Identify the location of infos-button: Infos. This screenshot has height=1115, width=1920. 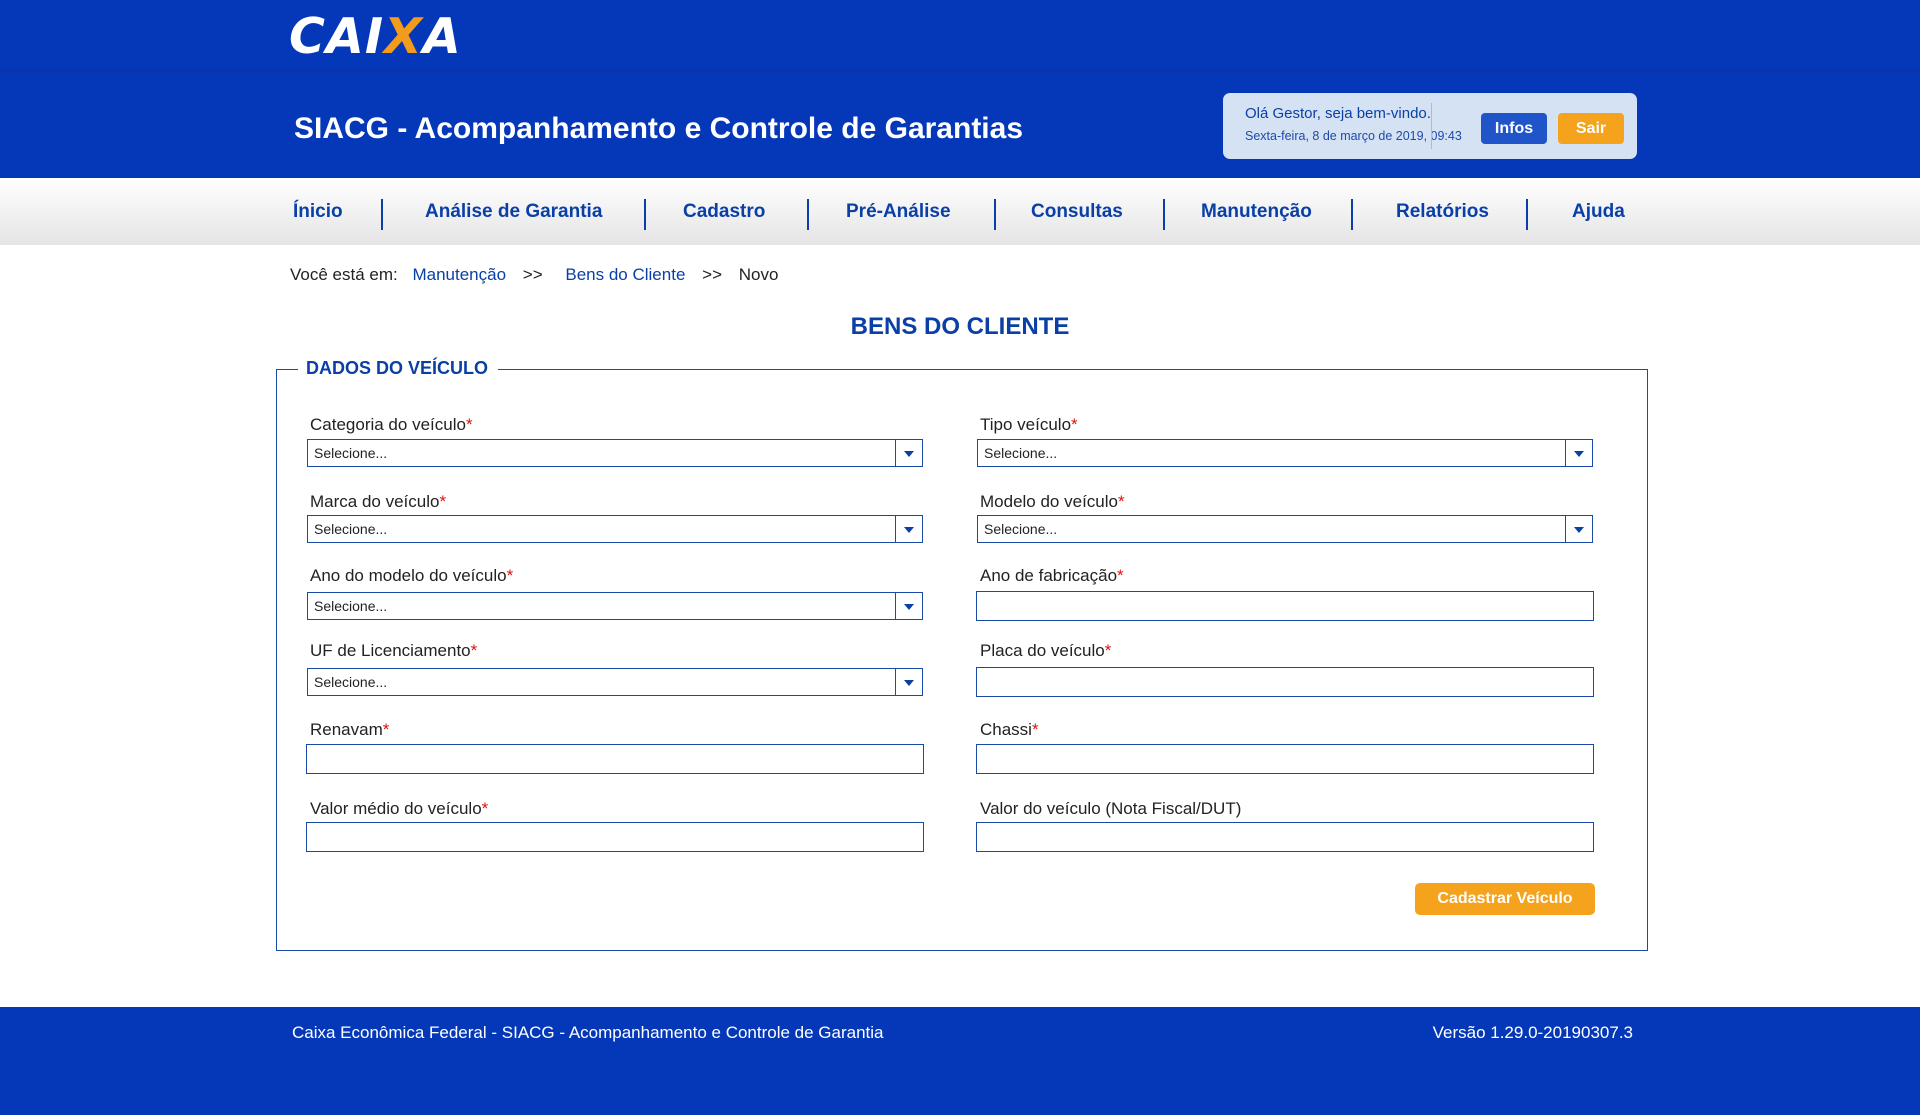
(1514, 128).